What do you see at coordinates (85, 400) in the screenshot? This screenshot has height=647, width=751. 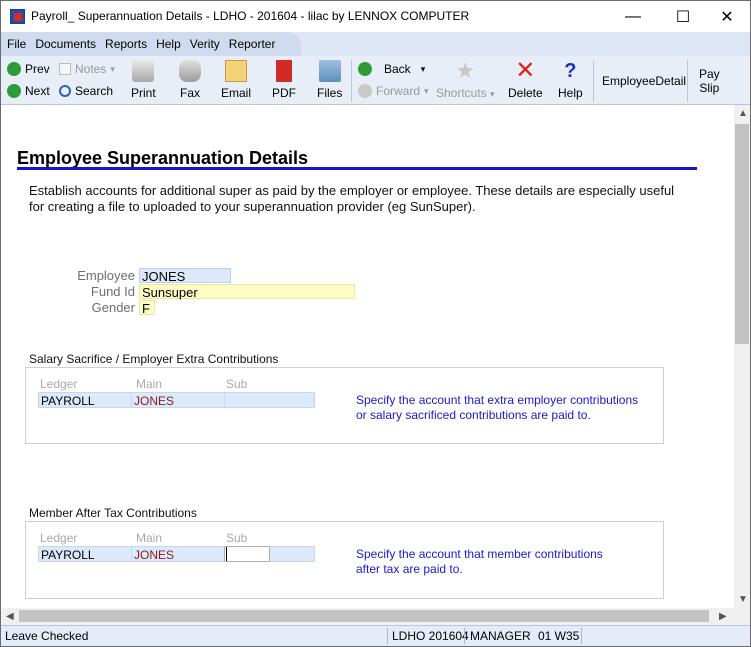 I see `salary-ledger-field: PAYROLL` at bounding box center [85, 400].